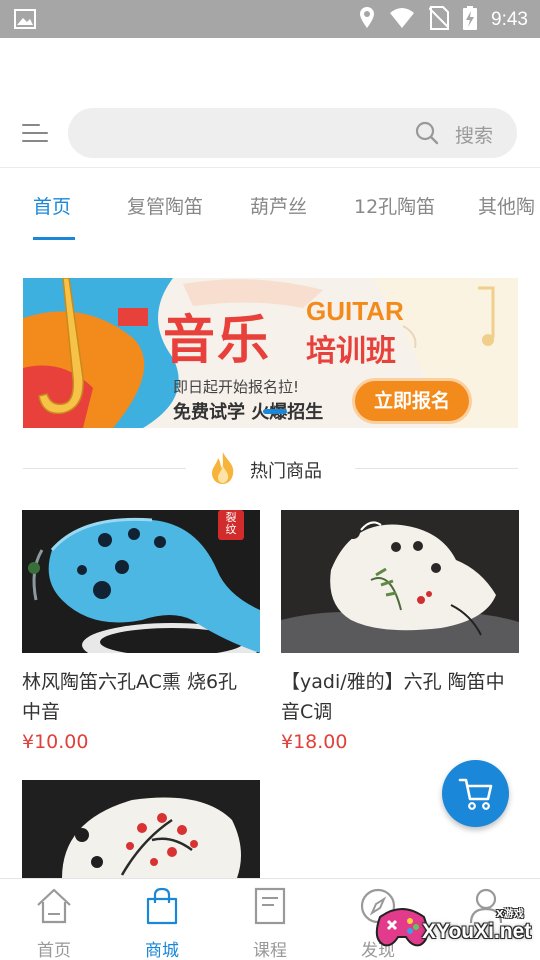 This screenshot has height=960, width=540. What do you see at coordinates (427, 135) in the screenshot?
I see `search-icon` at bounding box center [427, 135].